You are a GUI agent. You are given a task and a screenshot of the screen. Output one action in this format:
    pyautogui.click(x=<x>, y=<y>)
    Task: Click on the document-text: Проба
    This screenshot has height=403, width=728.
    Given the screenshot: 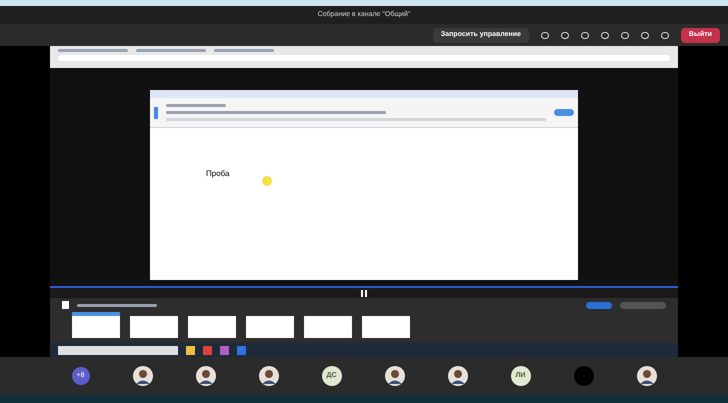 What is the action you would take?
    pyautogui.click(x=218, y=174)
    